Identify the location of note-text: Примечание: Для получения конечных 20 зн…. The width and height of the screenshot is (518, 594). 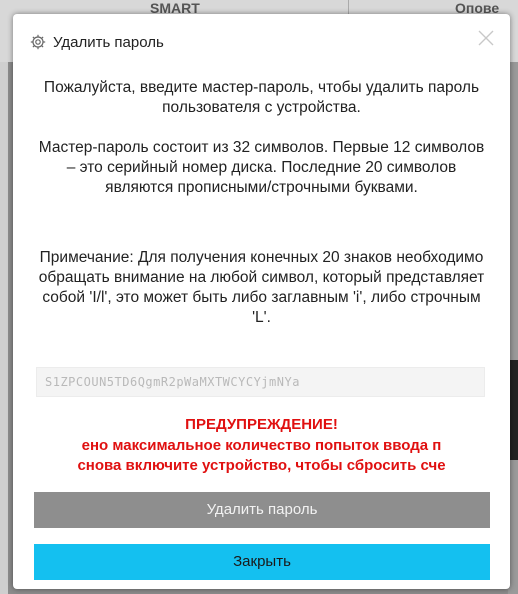
(261, 287).